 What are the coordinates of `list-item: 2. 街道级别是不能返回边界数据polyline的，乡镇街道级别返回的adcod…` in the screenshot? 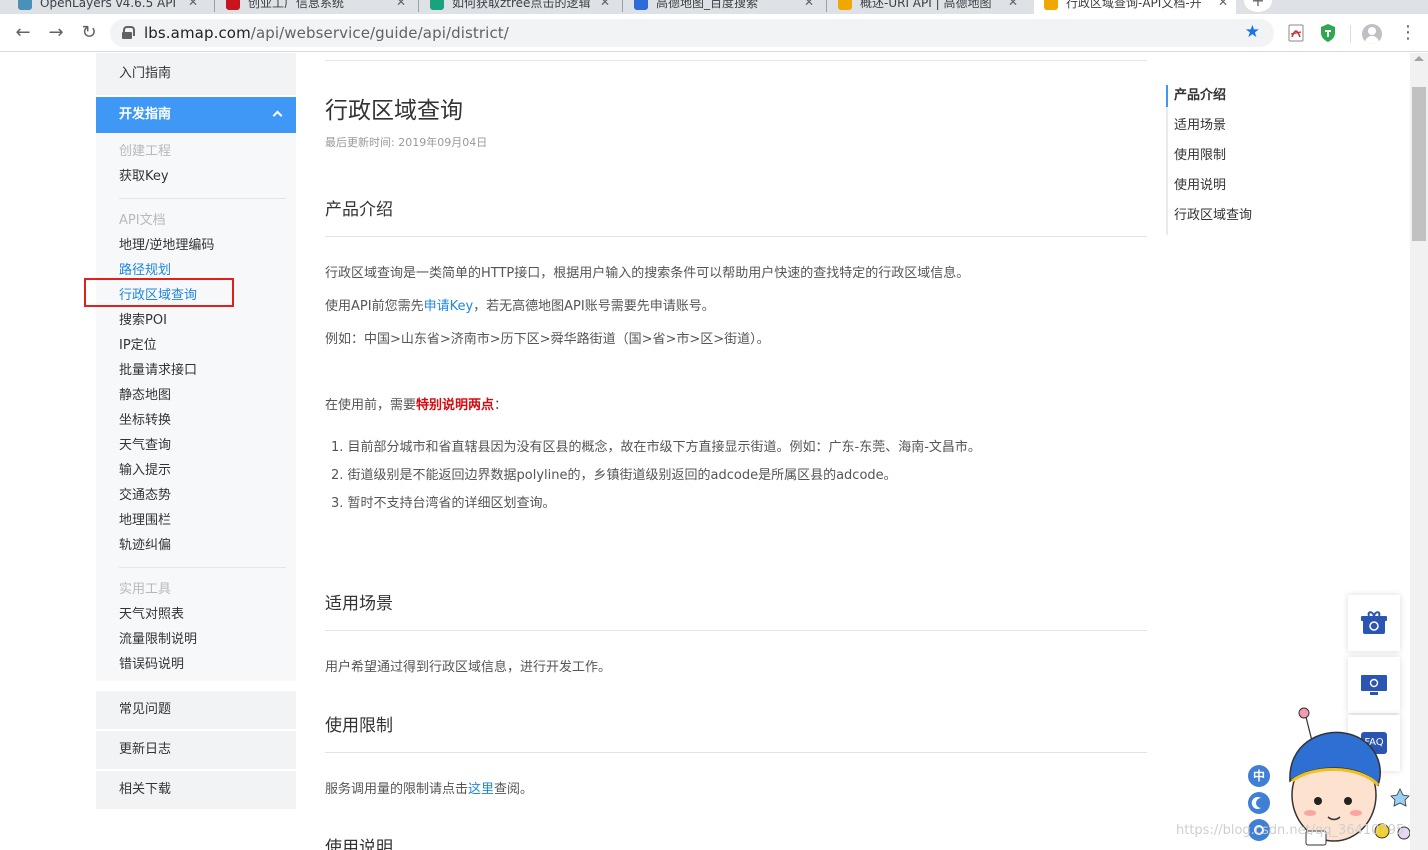 It's located at (614, 475).